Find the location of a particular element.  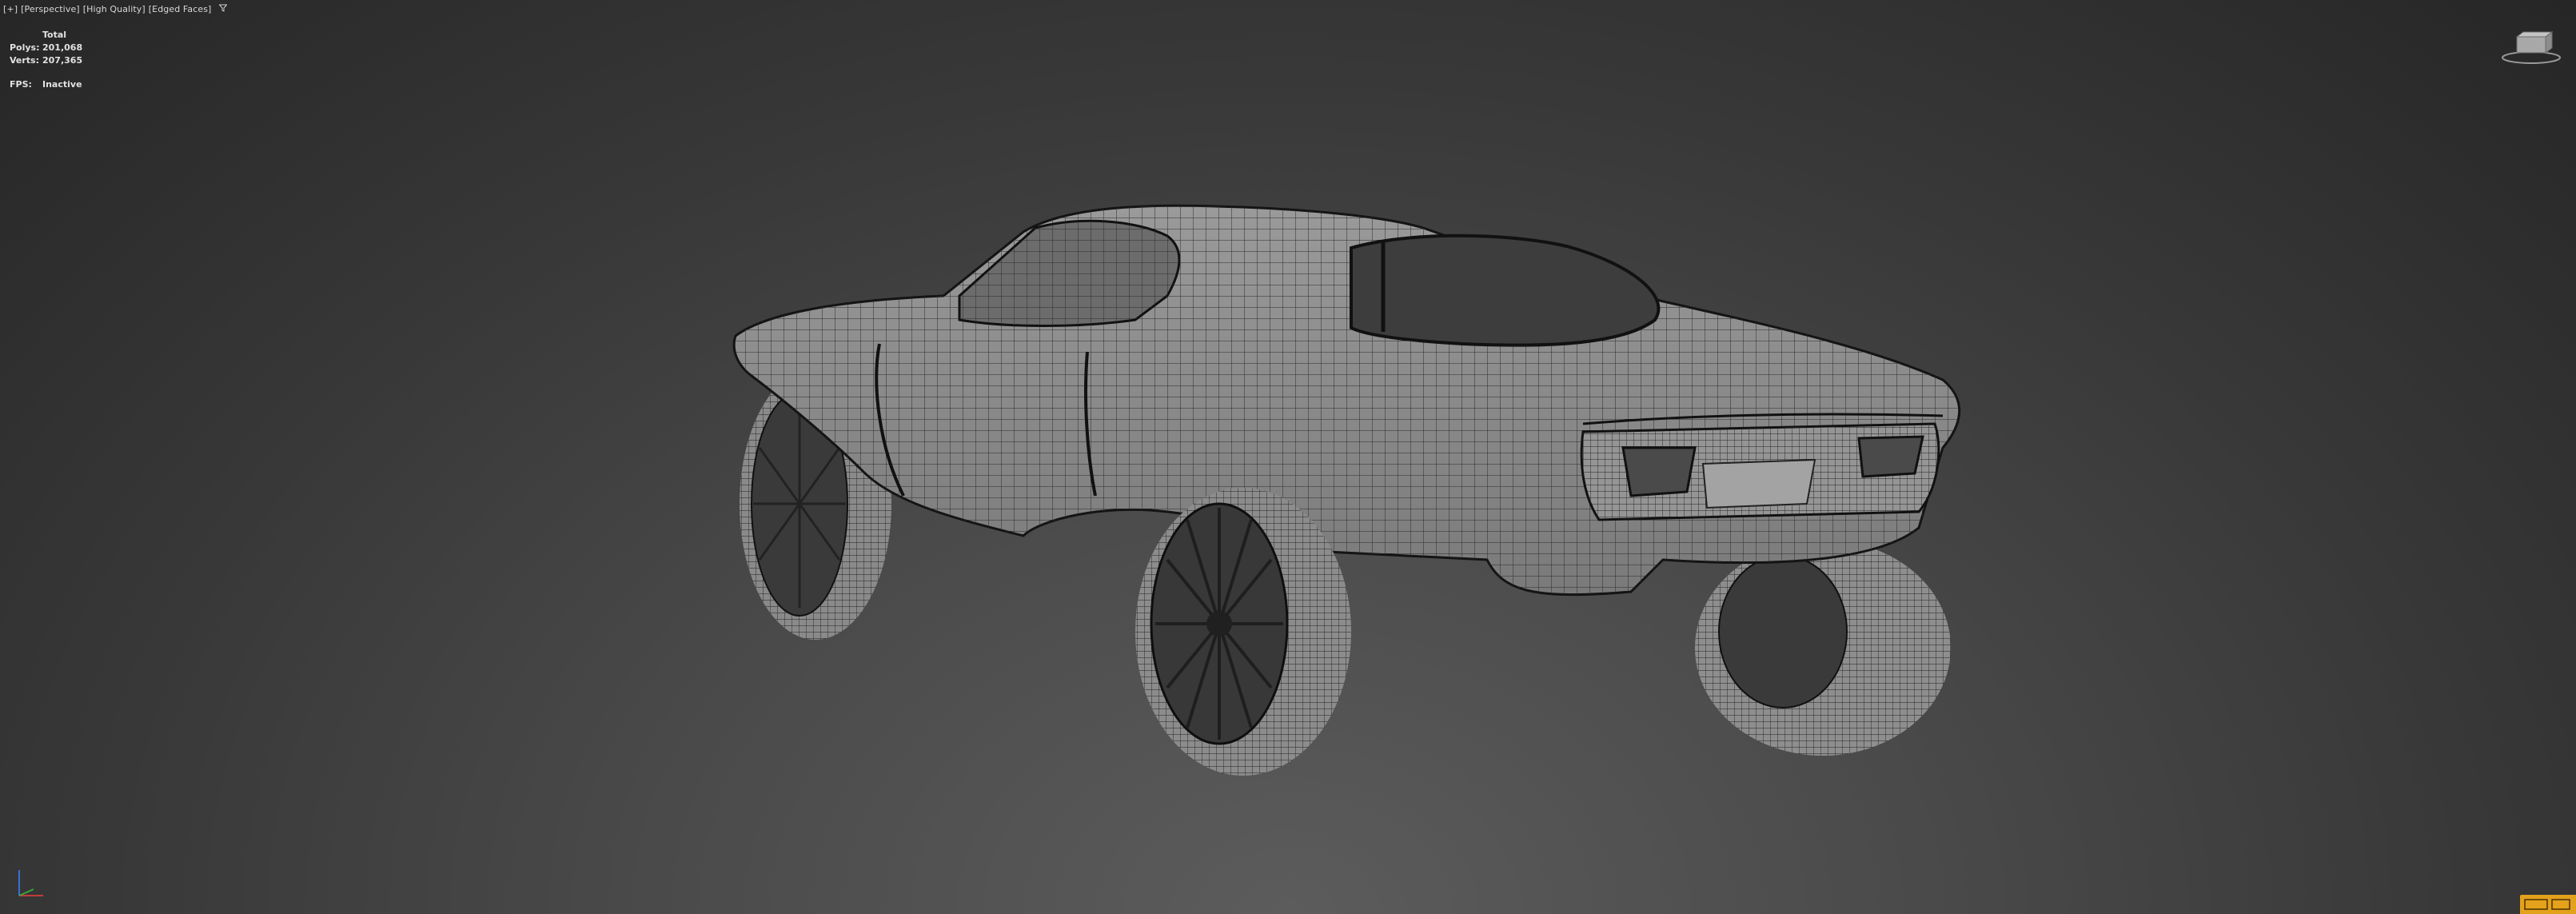

verts-value: 207,365 is located at coordinates (62, 60).